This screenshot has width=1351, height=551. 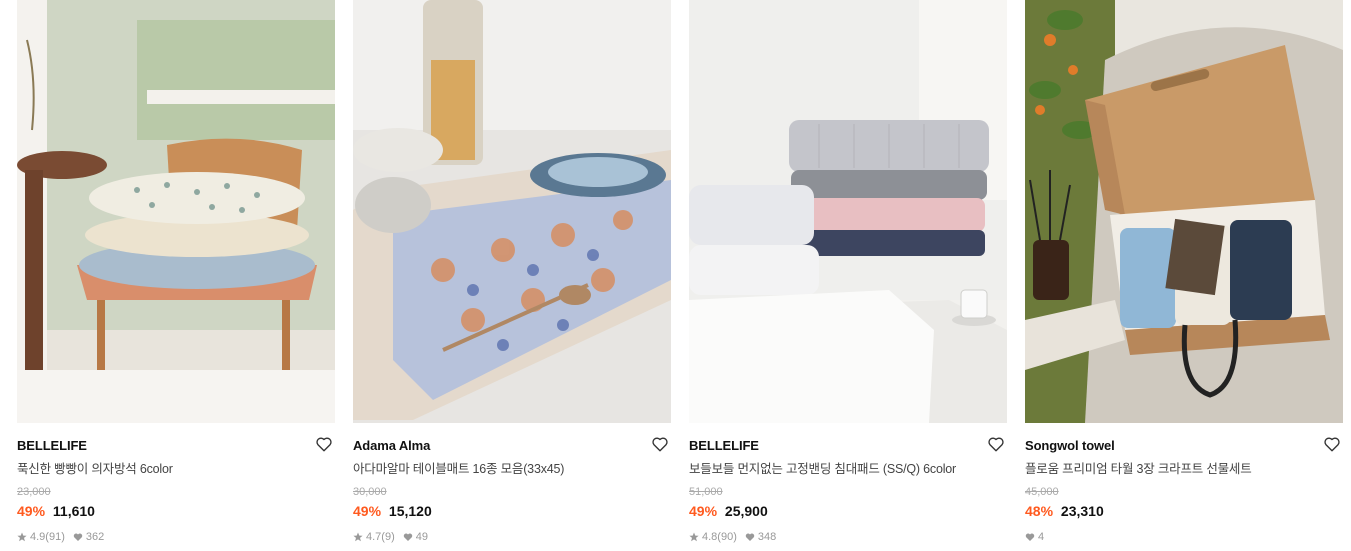 I want to click on like-count: 4, so click(x=1041, y=537).